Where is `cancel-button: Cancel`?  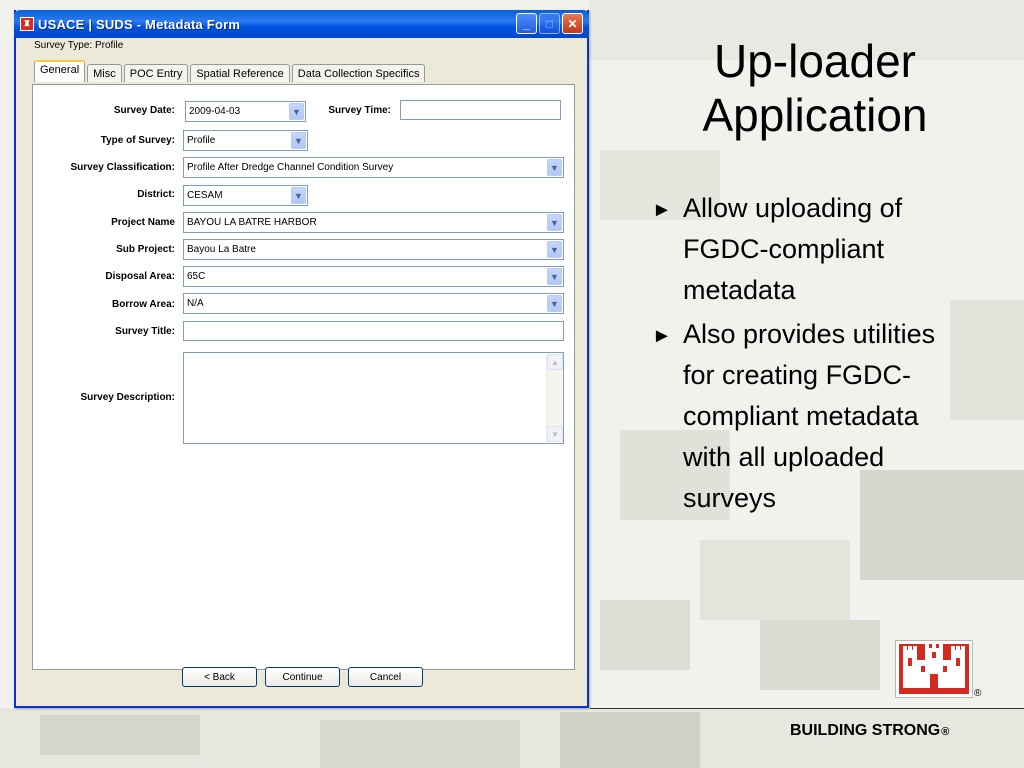 cancel-button: Cancel is located at coordinates (385, 677).